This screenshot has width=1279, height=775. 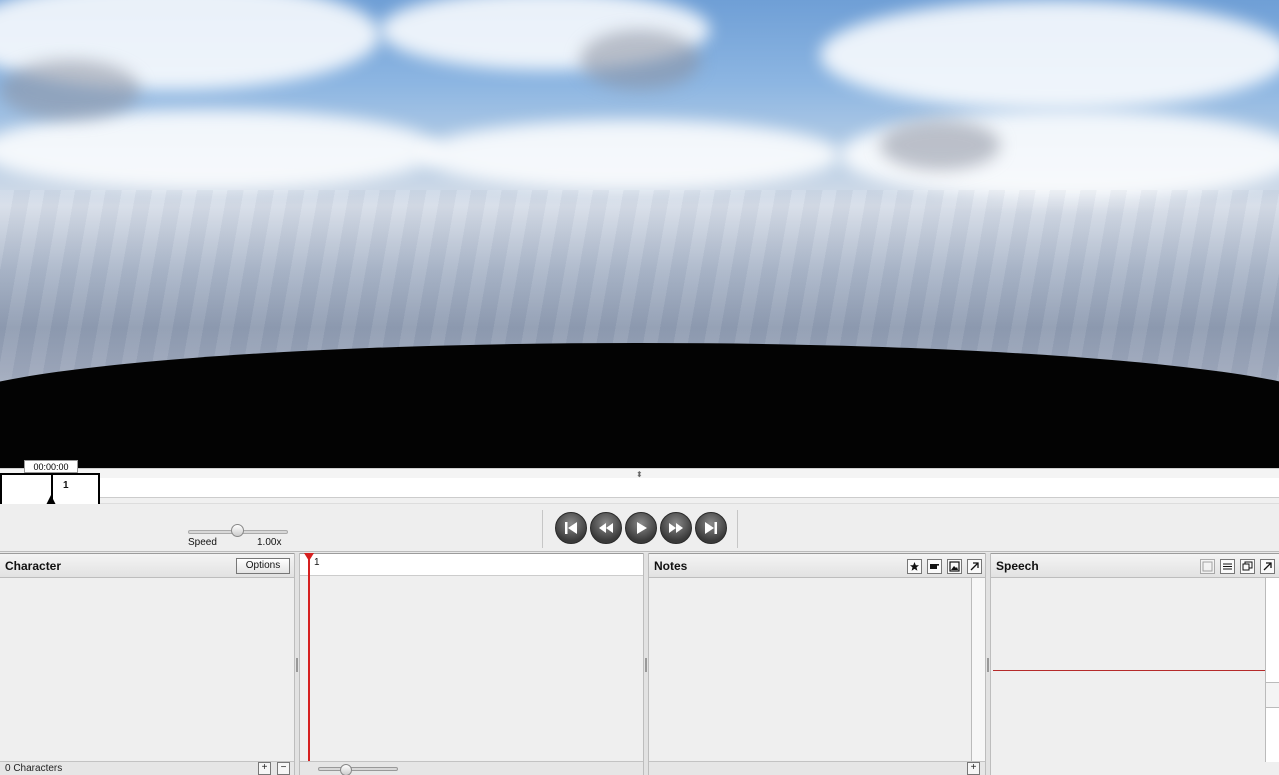 I want to click on frame-number: 1, so click(x=66, y=485).